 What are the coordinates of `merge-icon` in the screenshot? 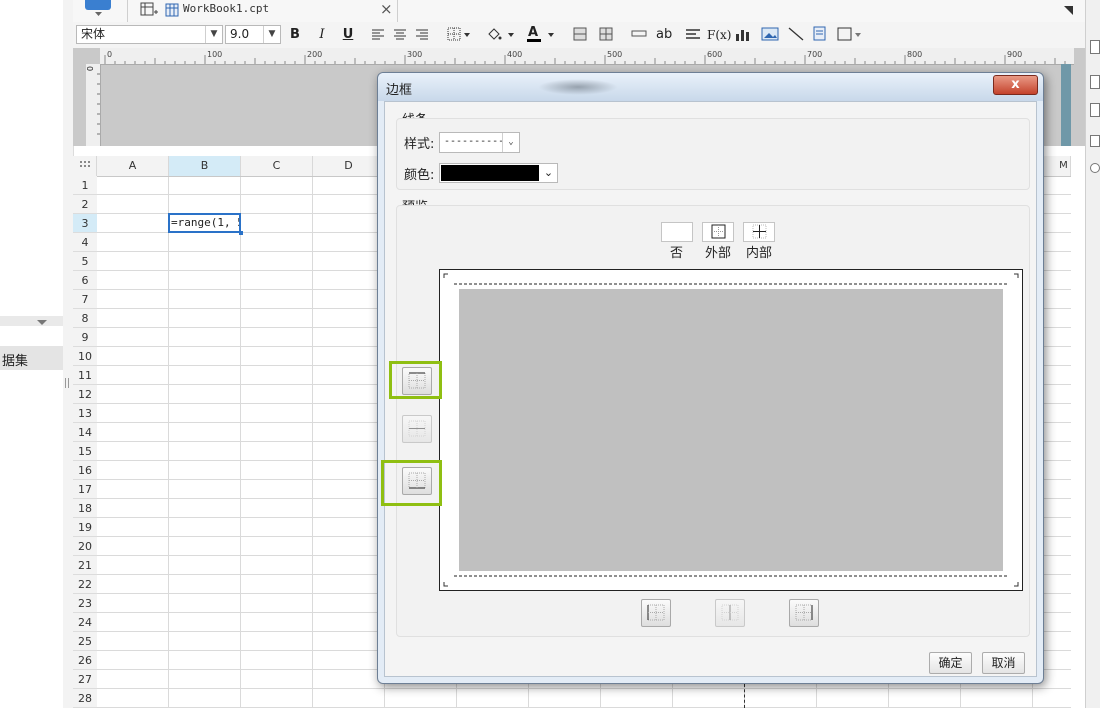 It's located at (580, 34).